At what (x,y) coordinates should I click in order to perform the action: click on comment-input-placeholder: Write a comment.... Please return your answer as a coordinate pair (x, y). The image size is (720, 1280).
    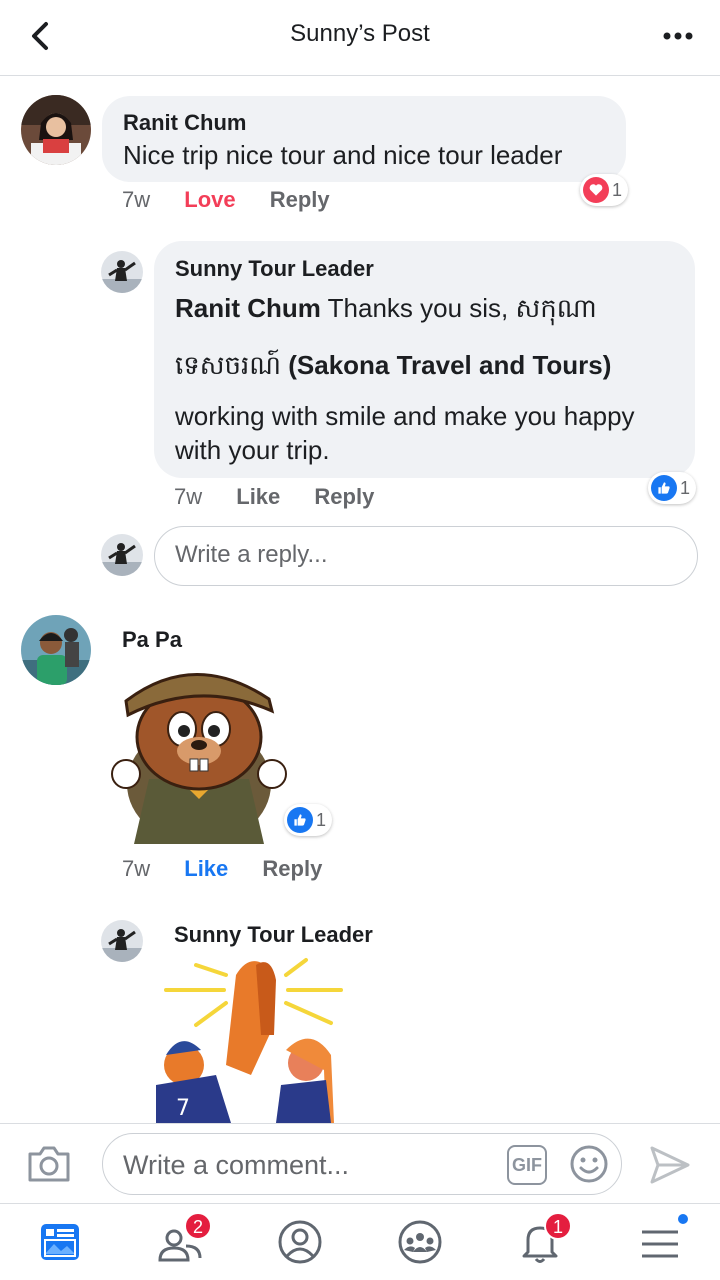
    Looking at the image, I should click on (236, 1165).